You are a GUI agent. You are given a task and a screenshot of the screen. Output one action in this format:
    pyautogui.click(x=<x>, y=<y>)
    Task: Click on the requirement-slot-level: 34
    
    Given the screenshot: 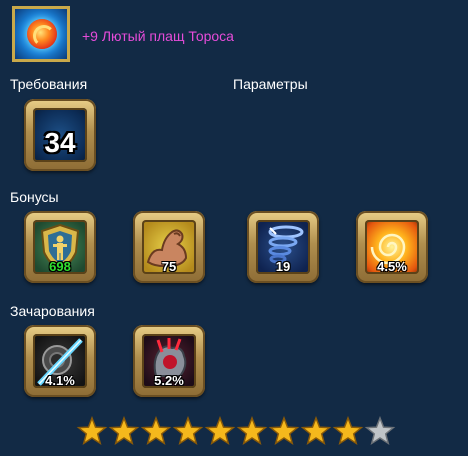 What is the action you would take?
    pyautogui.click(x=60, y=135)
    